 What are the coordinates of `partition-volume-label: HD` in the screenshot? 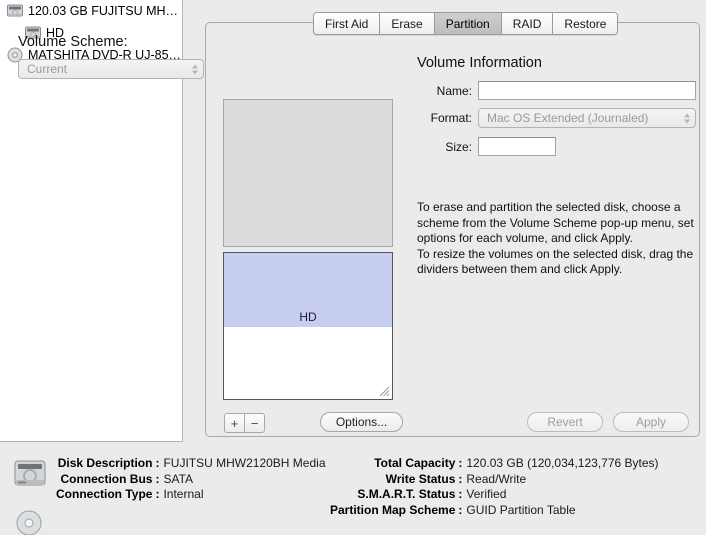 It's located at (308, 317).